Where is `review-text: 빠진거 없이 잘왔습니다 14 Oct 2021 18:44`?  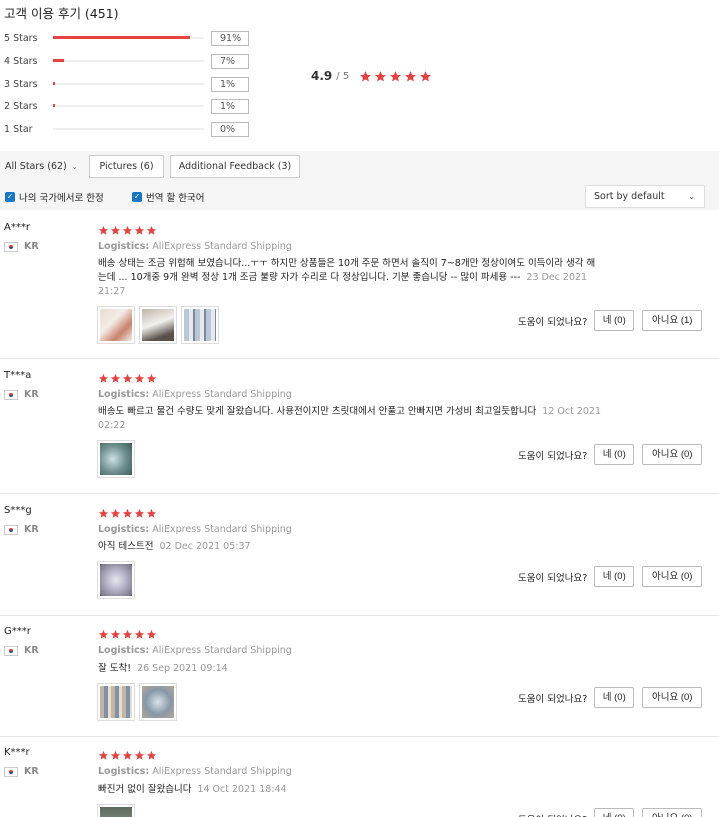
review-text: 빠진거 없이 잘왔습니다 14 Oct 2021 18:44 is located at coordinates (192, 789).